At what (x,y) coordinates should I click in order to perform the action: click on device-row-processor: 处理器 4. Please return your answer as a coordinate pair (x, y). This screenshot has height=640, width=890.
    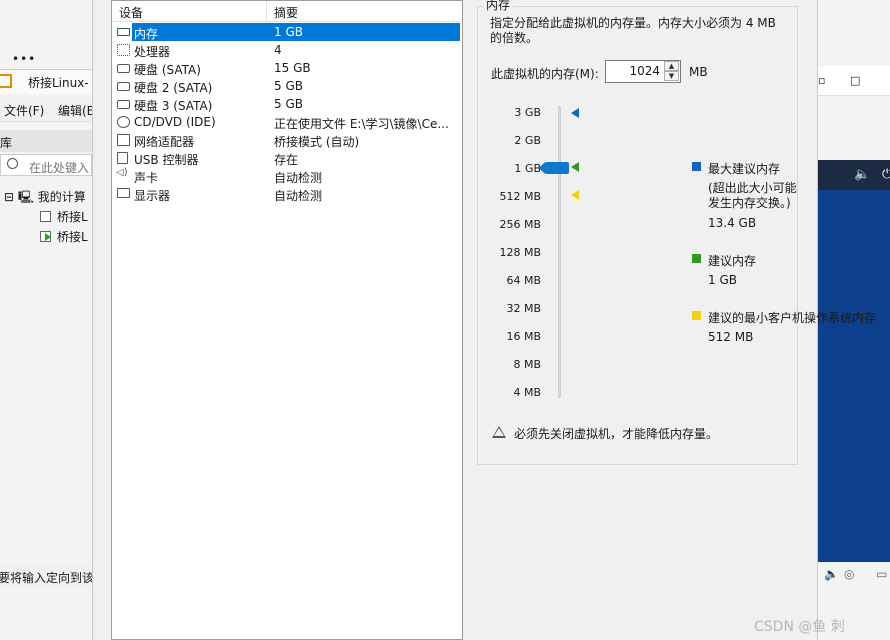
    Looking at the image, I should click on (287, 50).